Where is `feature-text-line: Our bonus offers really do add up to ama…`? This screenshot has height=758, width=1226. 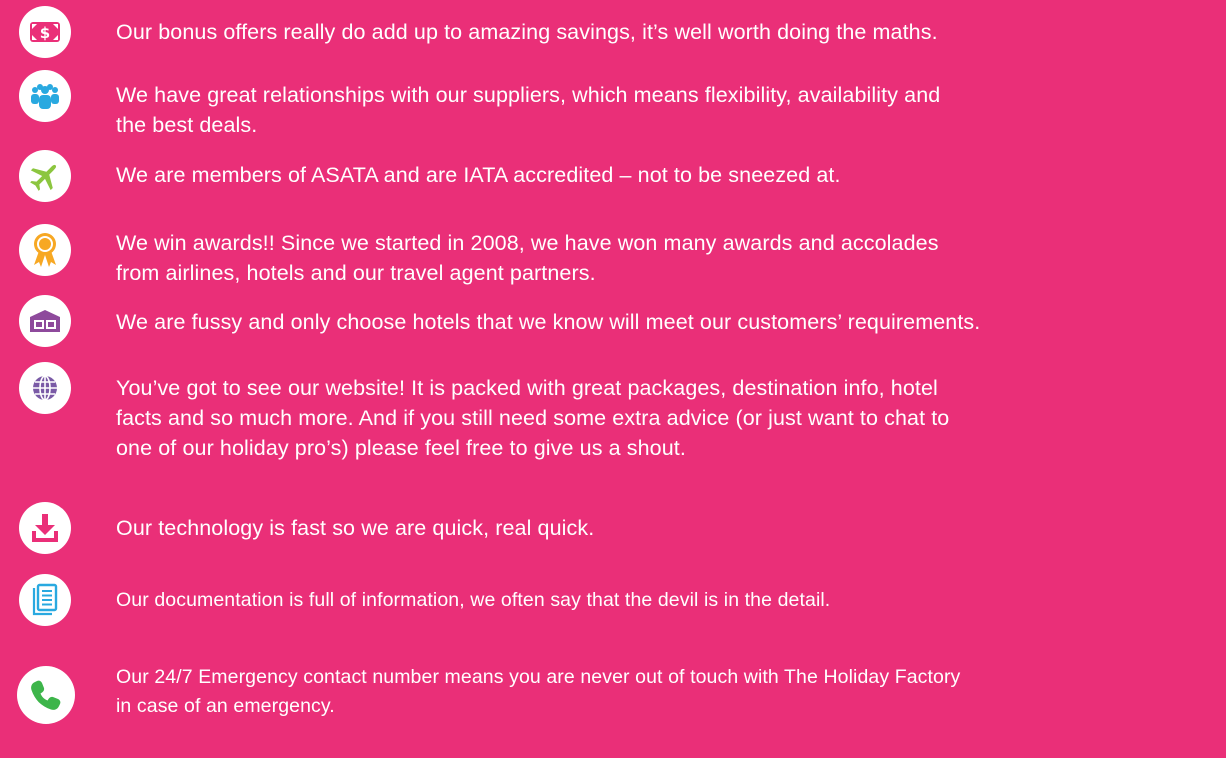
feature-text-line: Our bonus offers really do add up to ama… is located at coordinates (527, 32).